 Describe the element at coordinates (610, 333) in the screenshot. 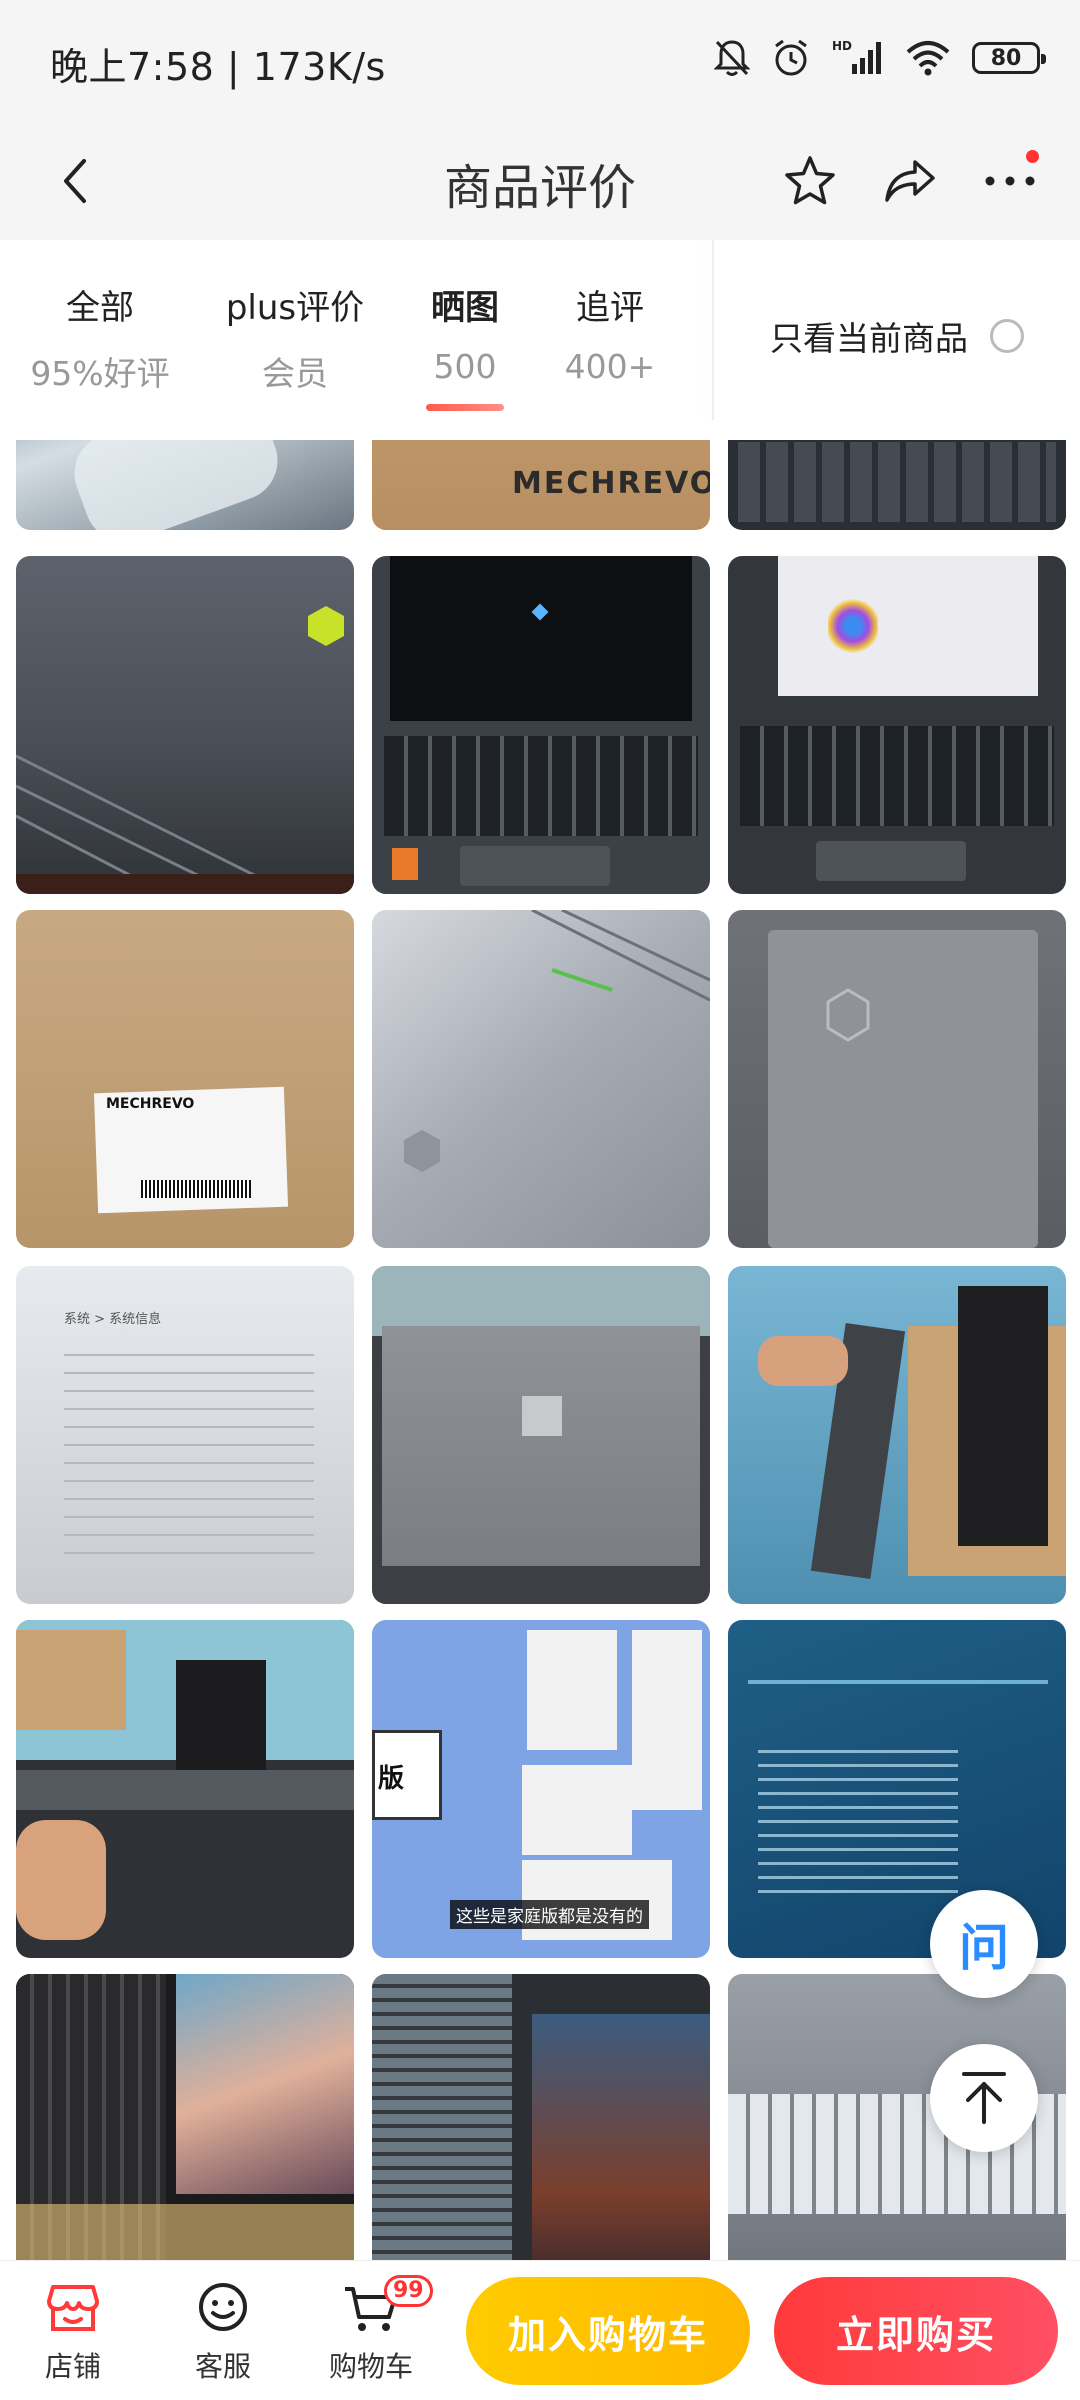

I see `tab-followup: 追评 400+` at that location.